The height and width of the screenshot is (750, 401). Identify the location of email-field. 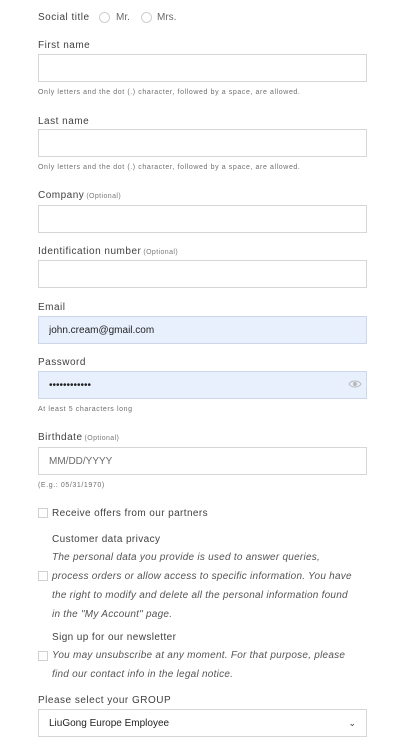
(202, 330).